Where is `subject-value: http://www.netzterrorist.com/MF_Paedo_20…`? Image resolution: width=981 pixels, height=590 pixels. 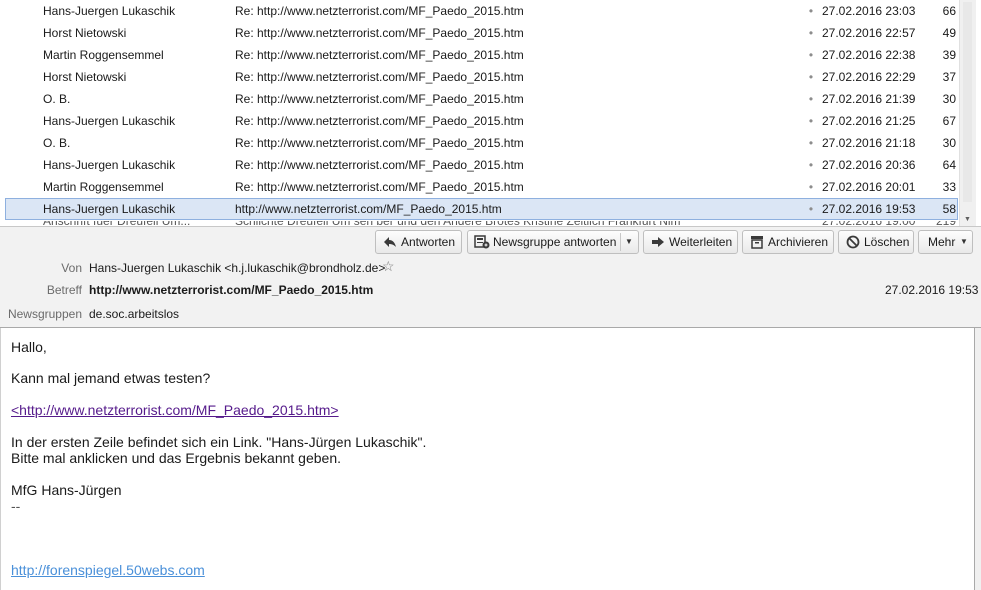
subject-value: http://www.netzterrorist.com/MF_Paedo_20… is located at coordinates (231, 290).